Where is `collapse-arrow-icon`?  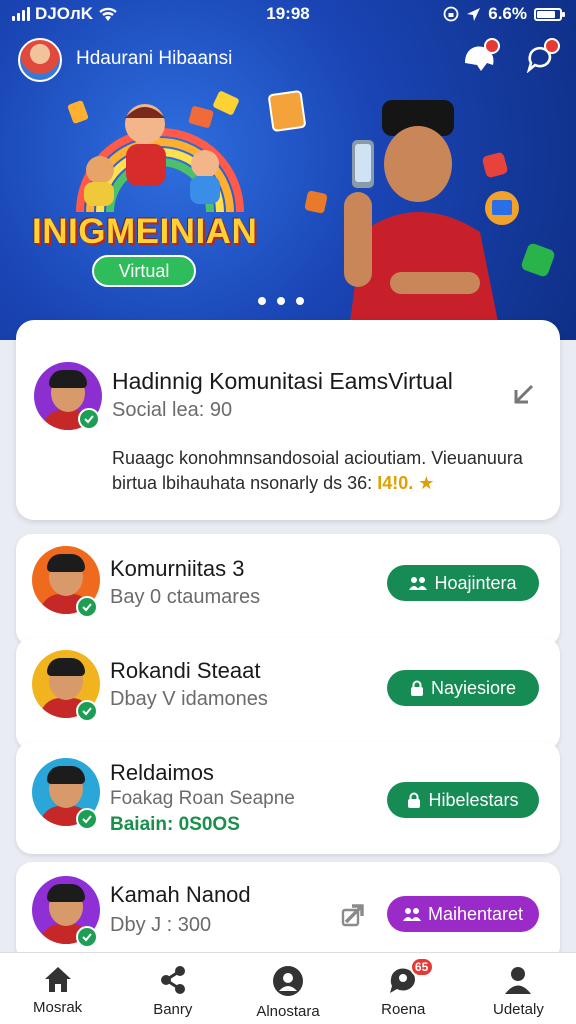
collapse-arrow-icon is located at coordinates (523, 395).